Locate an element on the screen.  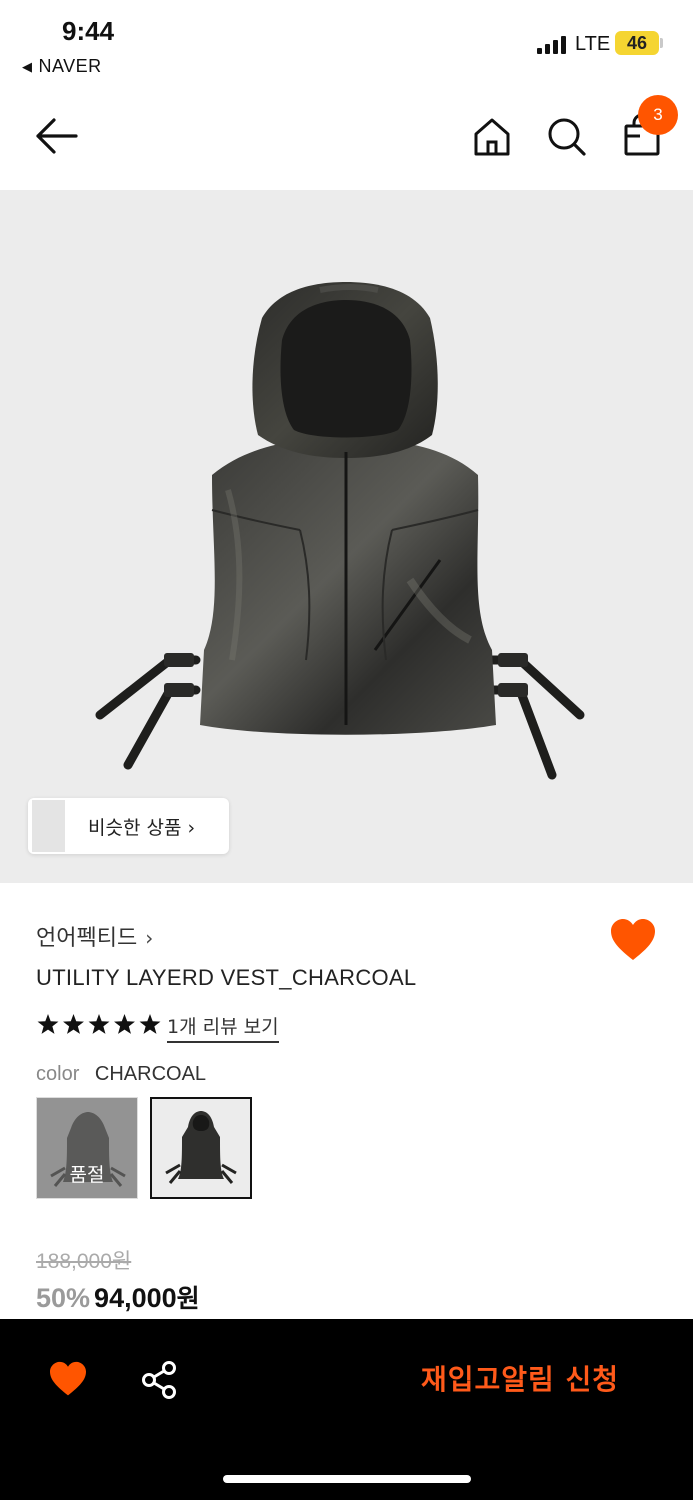
back-app-label: NAVER is located at coordinates (70, 66).